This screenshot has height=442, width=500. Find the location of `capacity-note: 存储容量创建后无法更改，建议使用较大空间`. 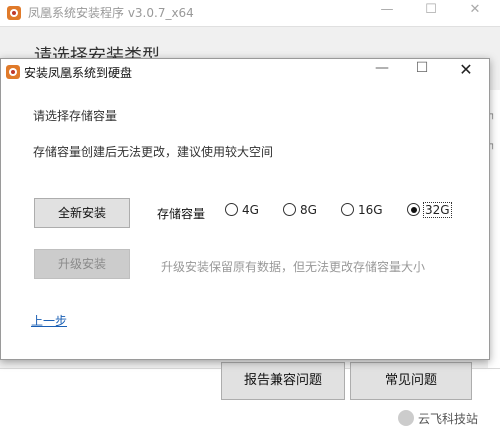

capacity-note: 存储容量创建后无法更改，建议使用较大空间 is located at coordinates (153, 152).